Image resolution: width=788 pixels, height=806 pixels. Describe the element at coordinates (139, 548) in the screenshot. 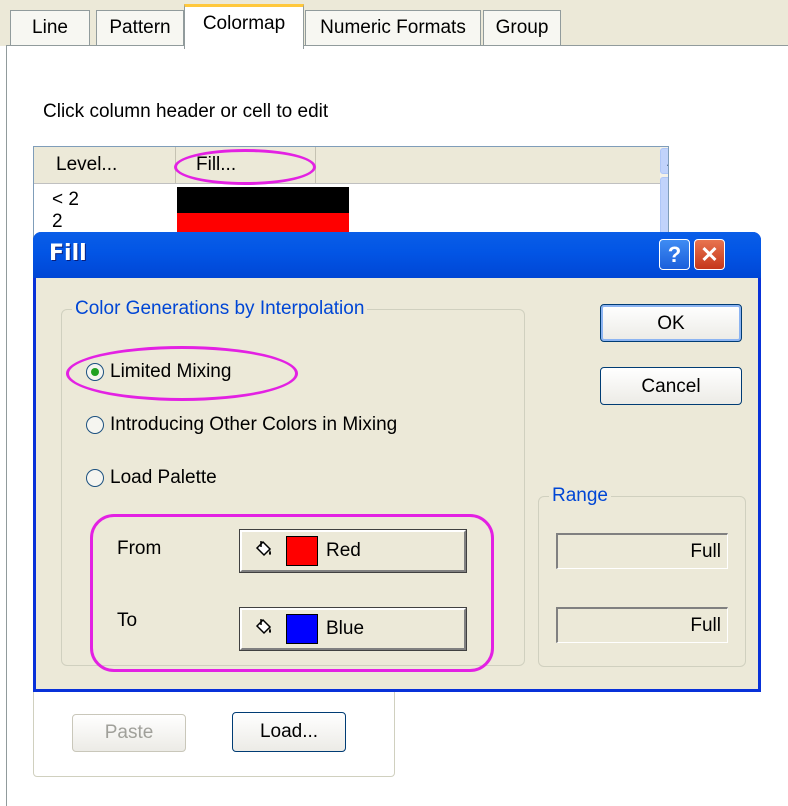

I see `from-label: From` at that location.